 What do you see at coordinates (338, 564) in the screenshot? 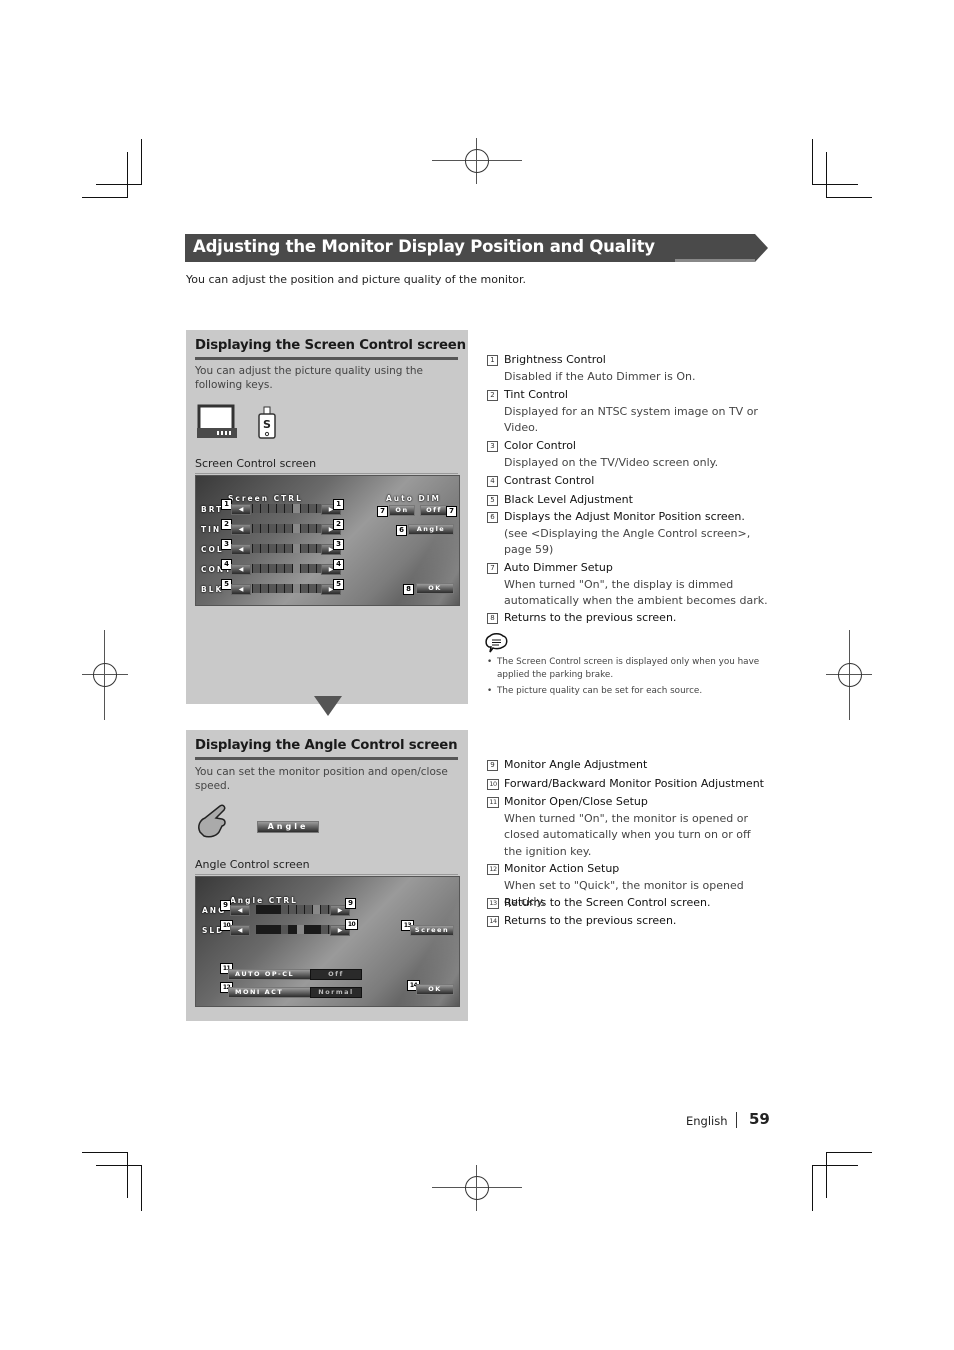
I see `callout-4: 4` at bounding box center [338, 564].